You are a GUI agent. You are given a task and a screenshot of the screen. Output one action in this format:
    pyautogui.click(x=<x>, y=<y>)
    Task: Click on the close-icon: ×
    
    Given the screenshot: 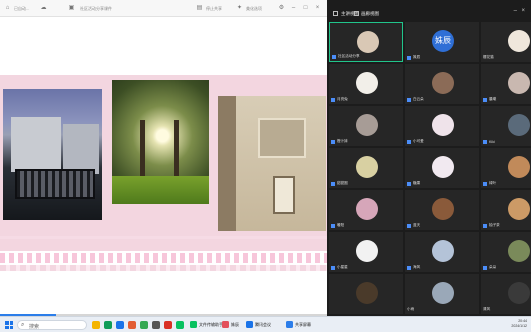 What is the action you would take?
    pyautogui.click(x=317, y=8)
    